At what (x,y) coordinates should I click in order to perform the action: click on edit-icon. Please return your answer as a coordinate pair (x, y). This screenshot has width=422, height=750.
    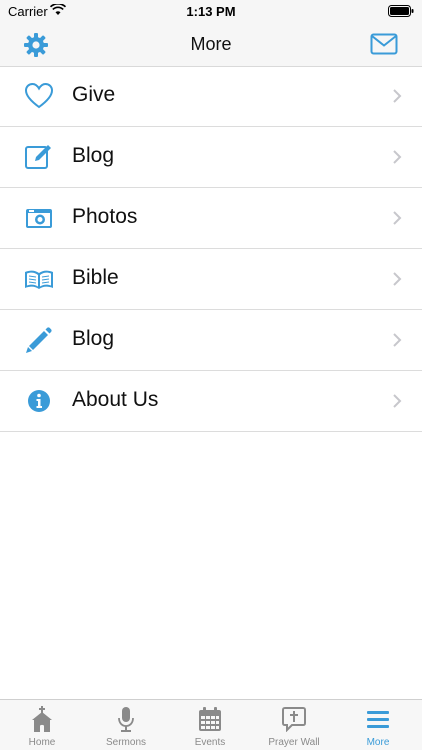
    Looking at the image, I should click on (39, 157).